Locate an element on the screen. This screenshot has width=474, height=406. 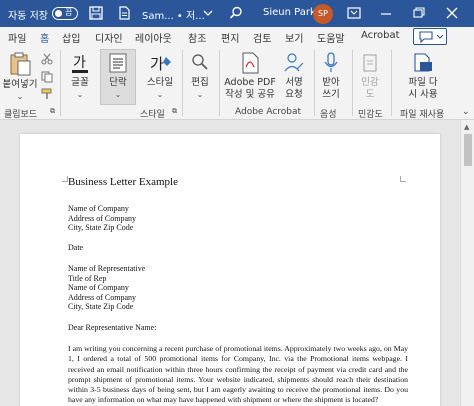
pdf-icon is located at coordinates (250, 63).